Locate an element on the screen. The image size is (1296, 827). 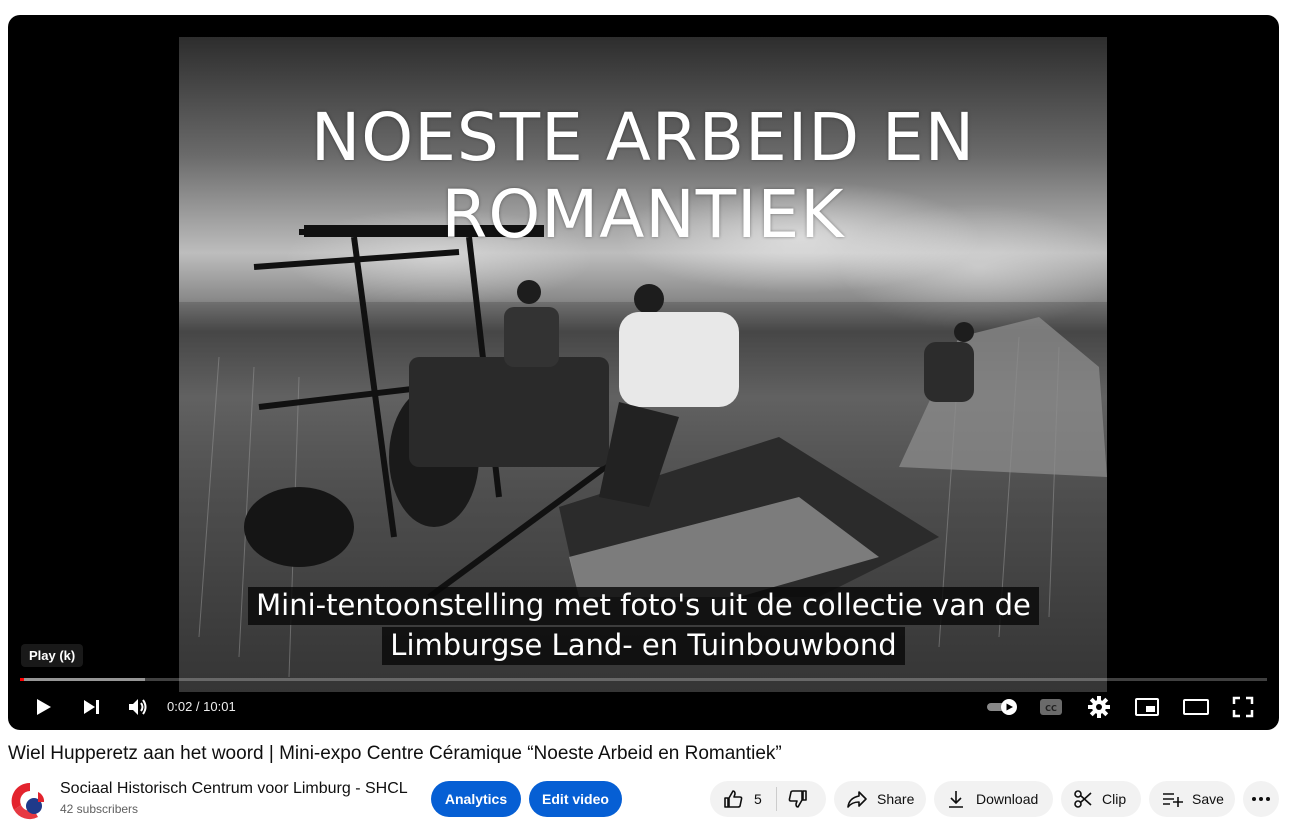
player-controls: 0:02 / 10:01 CC is located at coordinates (643, 707).